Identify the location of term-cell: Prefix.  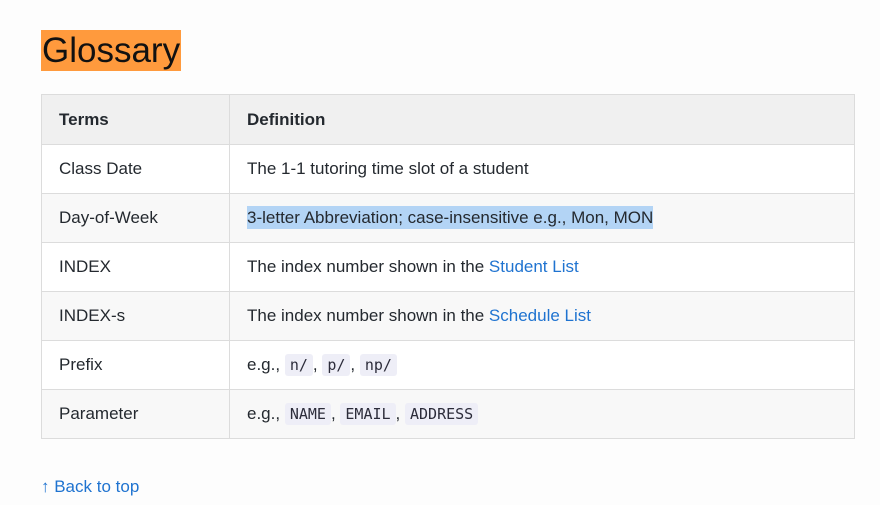
(135, 365).